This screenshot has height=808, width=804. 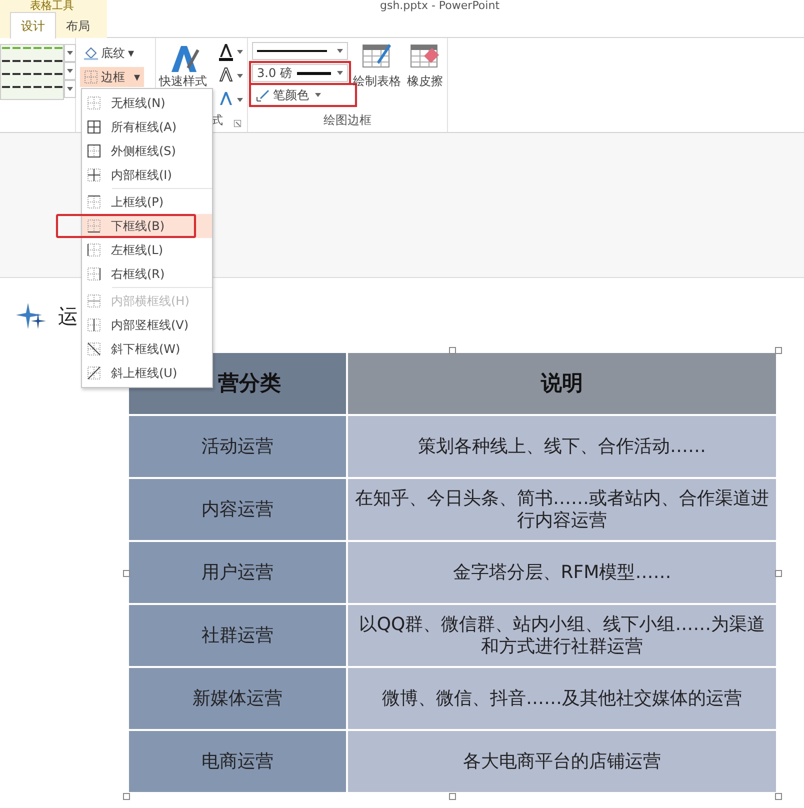 What do you see at coordinates (147, 103) in the screenshot?
I see `menu-item: 无框线(N)` at bounding box center [147, 103].